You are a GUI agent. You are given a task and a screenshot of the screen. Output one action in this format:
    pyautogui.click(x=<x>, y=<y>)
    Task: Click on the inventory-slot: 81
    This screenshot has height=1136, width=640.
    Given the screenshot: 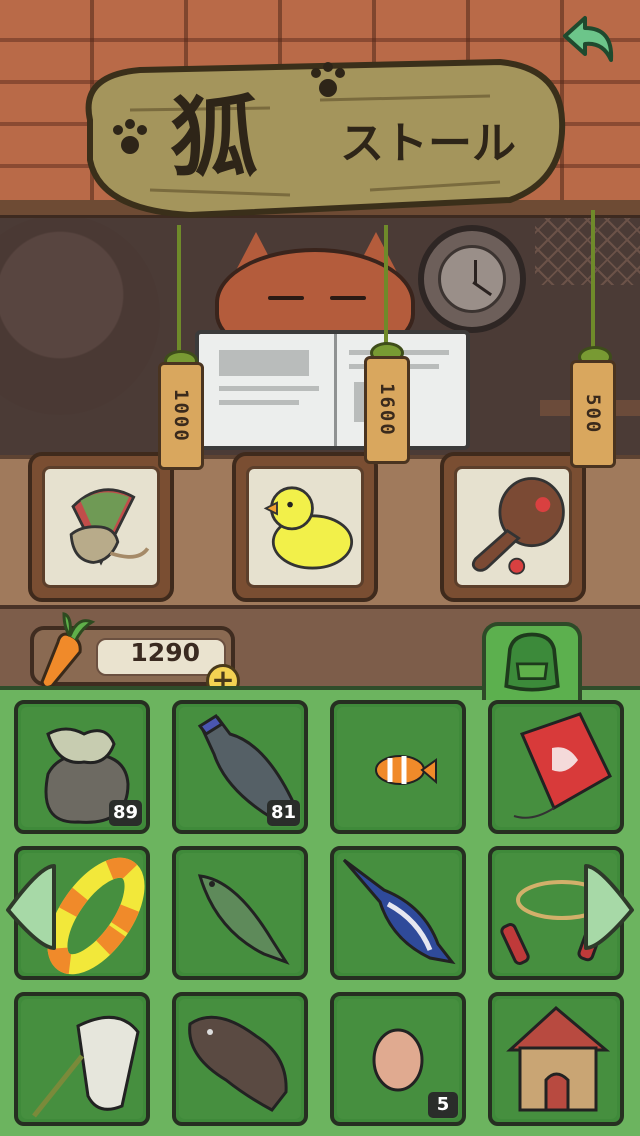 What is the action you would take?
    pyautogui.click(x=240, y=767)
    